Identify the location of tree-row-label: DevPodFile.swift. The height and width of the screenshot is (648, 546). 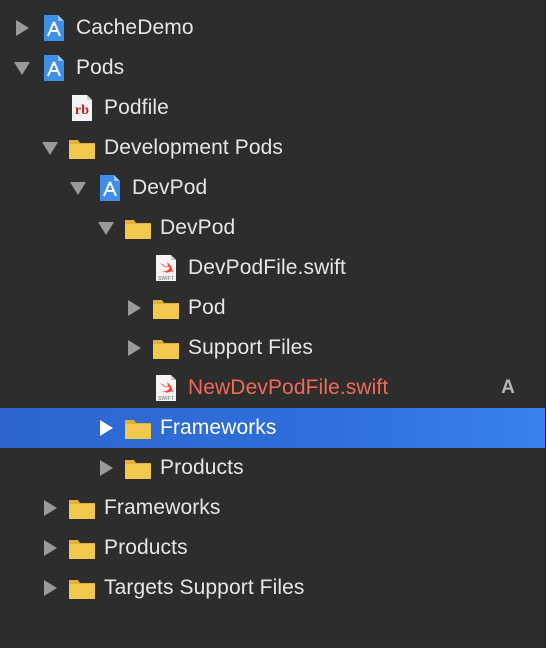
(267, 267).